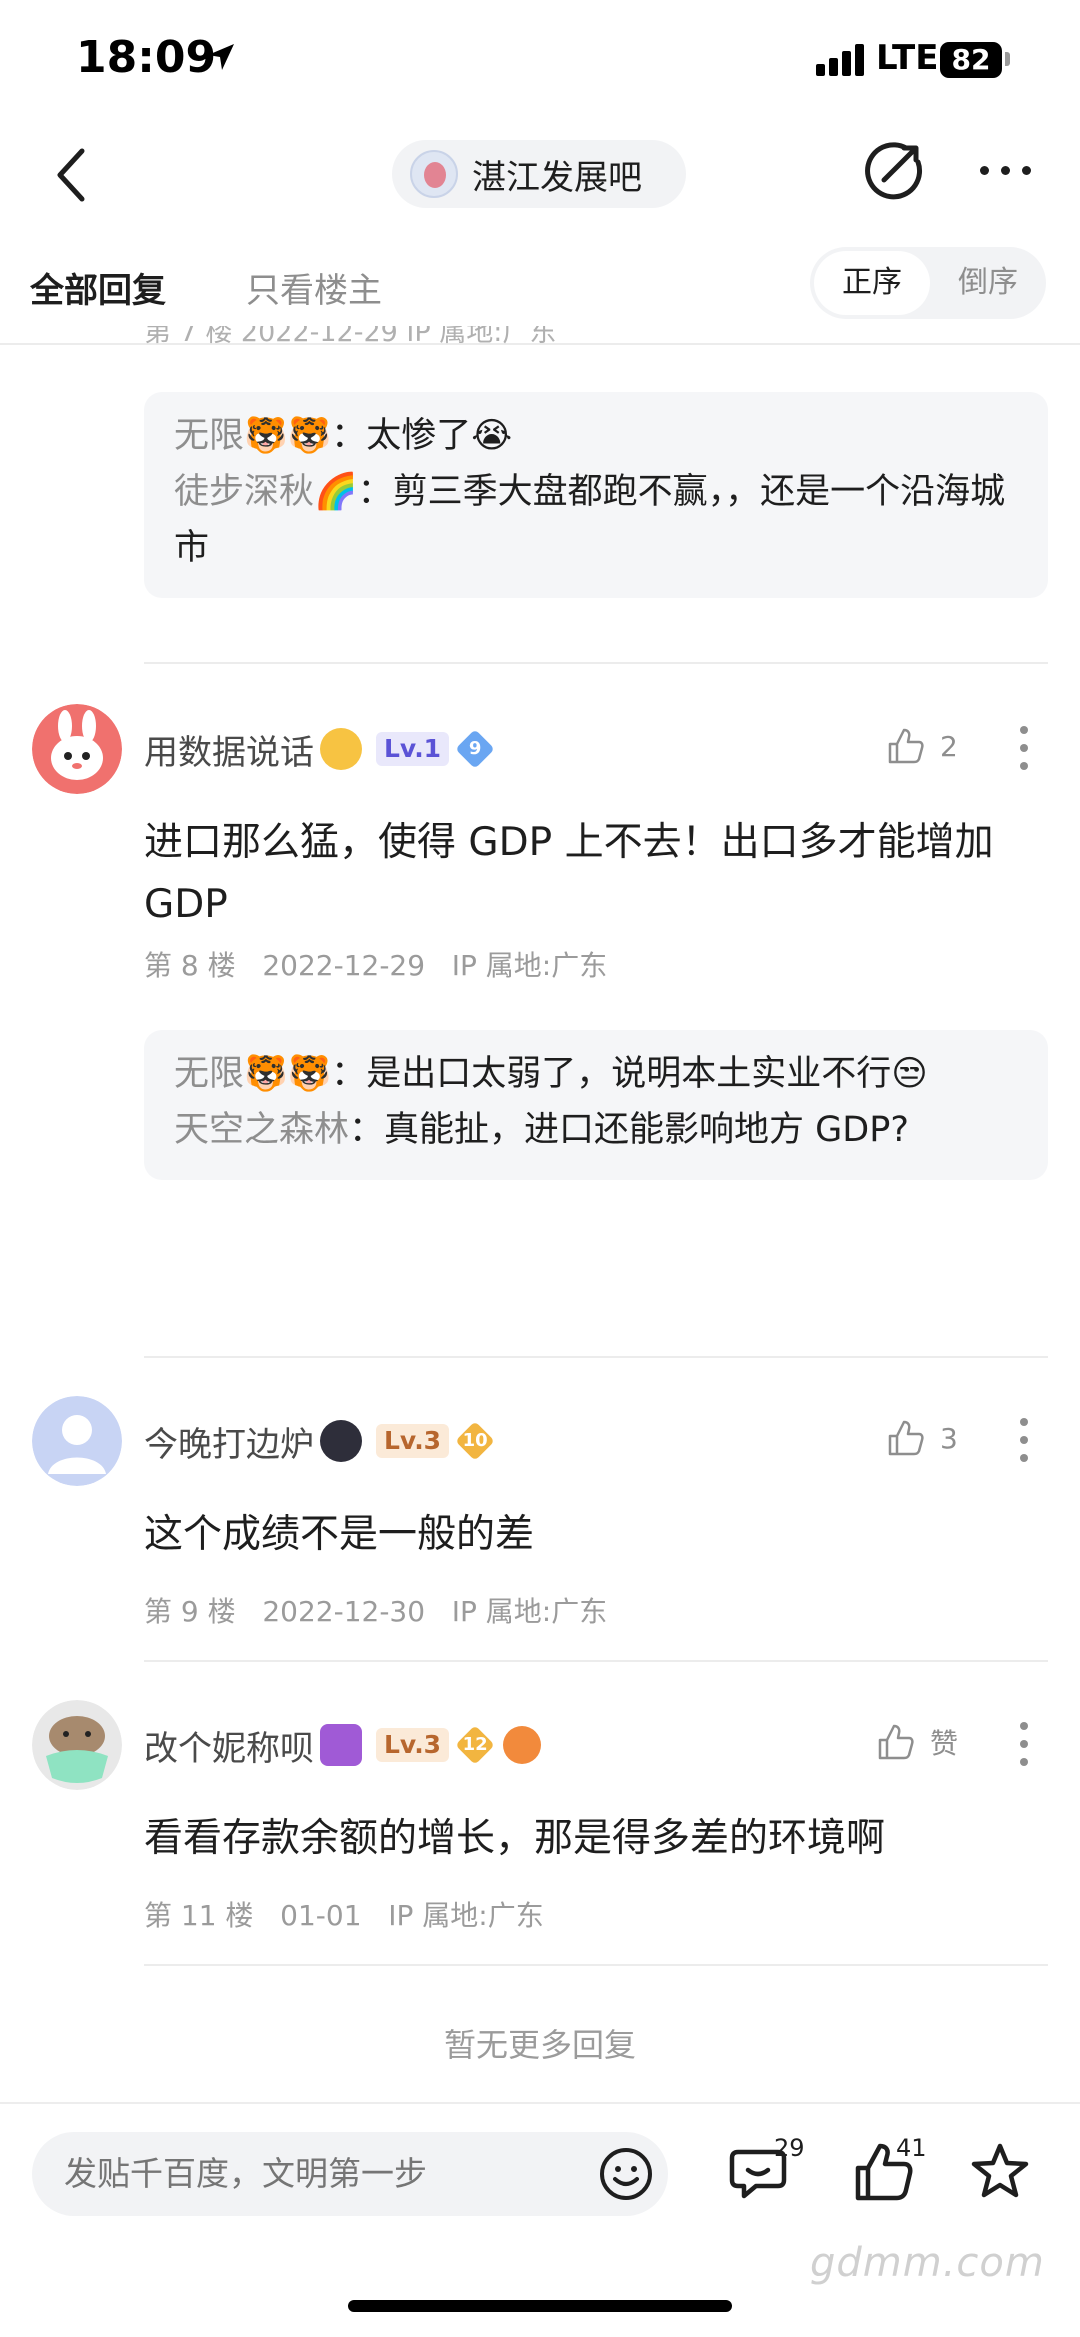  I want to click on sub-reply: 无限🐯🐯：是出口太弱了，说明本土实业不行😒, so click(551, 1074).